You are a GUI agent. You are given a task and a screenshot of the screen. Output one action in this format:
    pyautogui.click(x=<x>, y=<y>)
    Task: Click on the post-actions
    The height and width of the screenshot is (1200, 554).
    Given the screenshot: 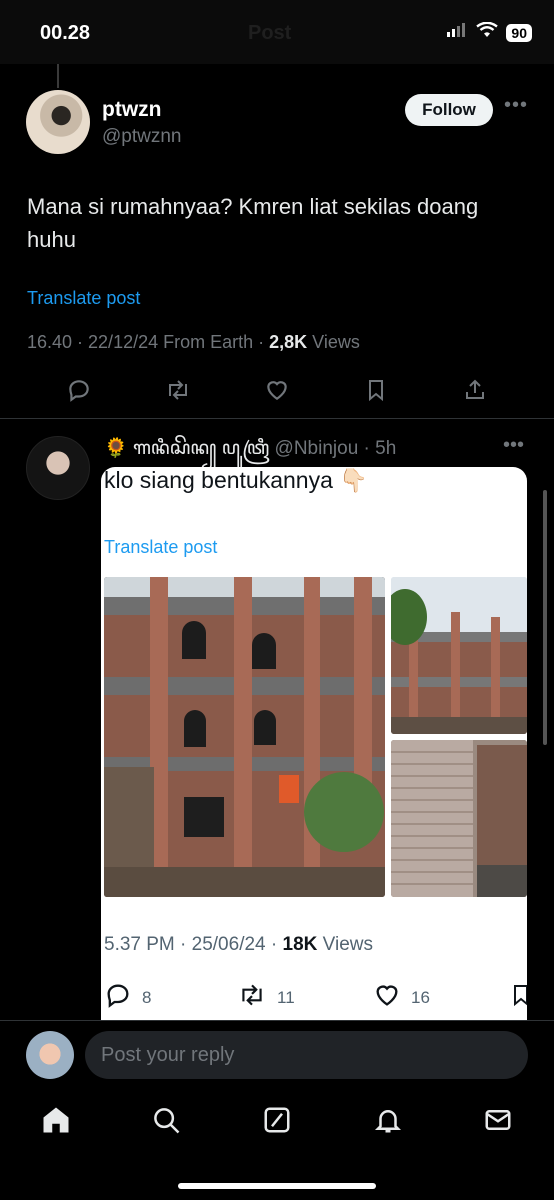 What is the action you would take?
    pyautogui.click(x=277, y=392)
    